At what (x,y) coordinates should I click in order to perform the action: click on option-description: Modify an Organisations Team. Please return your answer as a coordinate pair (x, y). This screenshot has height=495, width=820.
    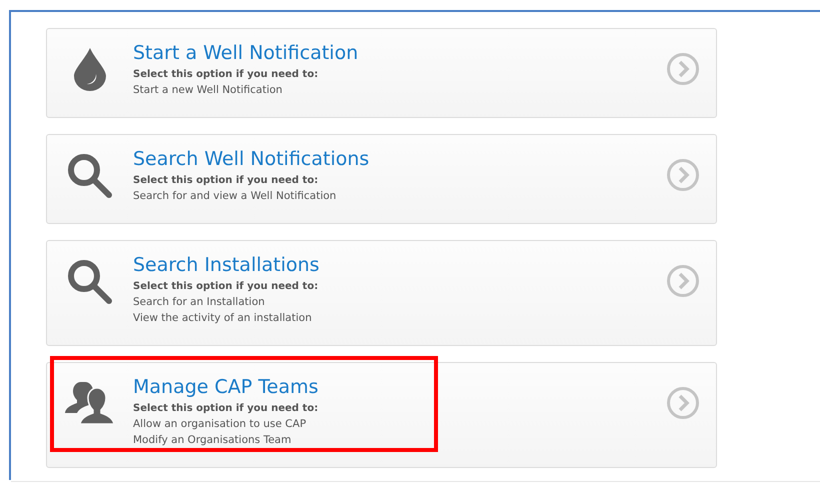
    Looking at the image, I should click on (212, 440).